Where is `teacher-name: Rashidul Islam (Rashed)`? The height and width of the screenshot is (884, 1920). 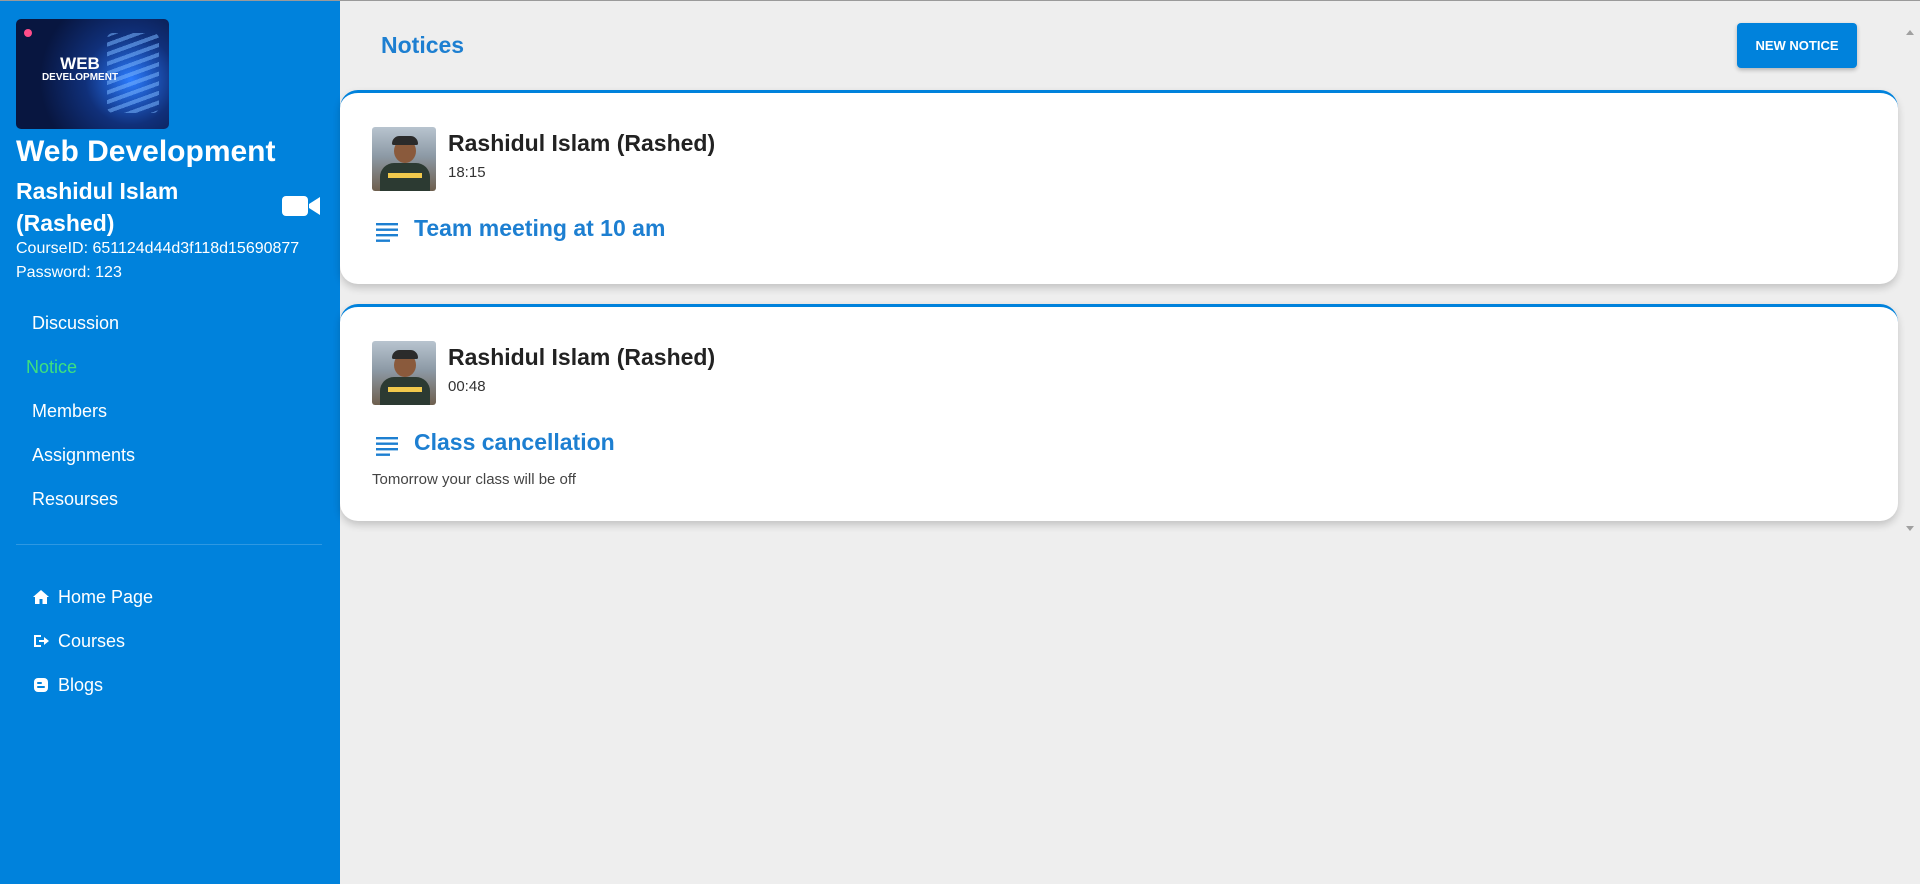
teacher-name: Rashidul Islam (Rashed) is located at coordinates (97, 207).